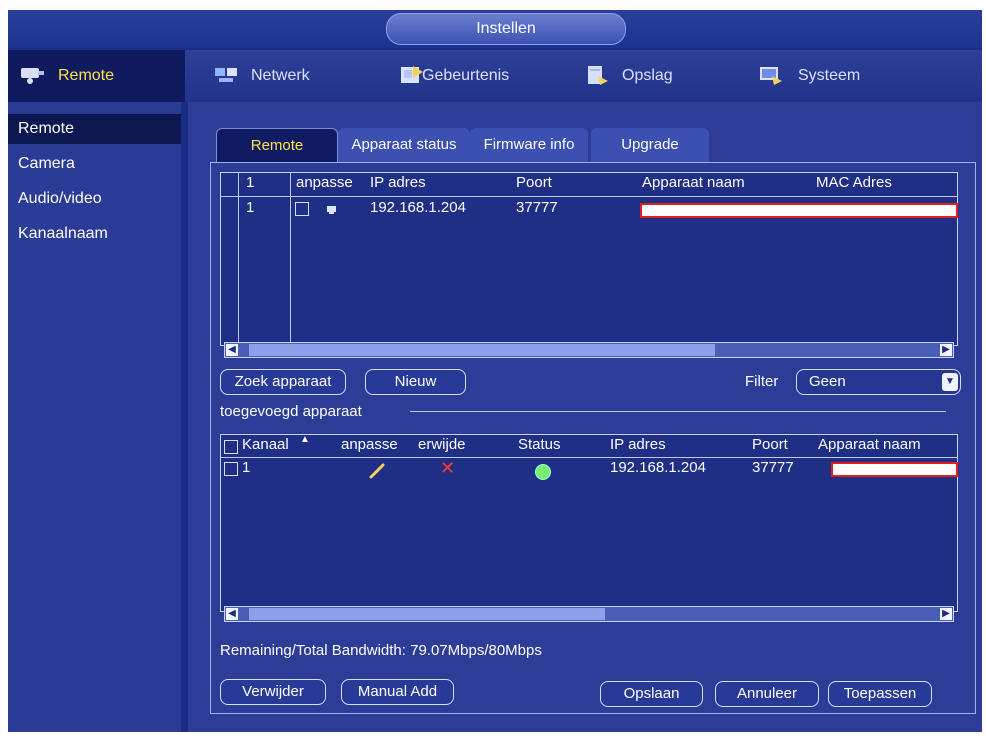 Image resolution: width=986 pixels, height=740 pixels. I want to click on apply-button: Toepassen, so click(880, 694).